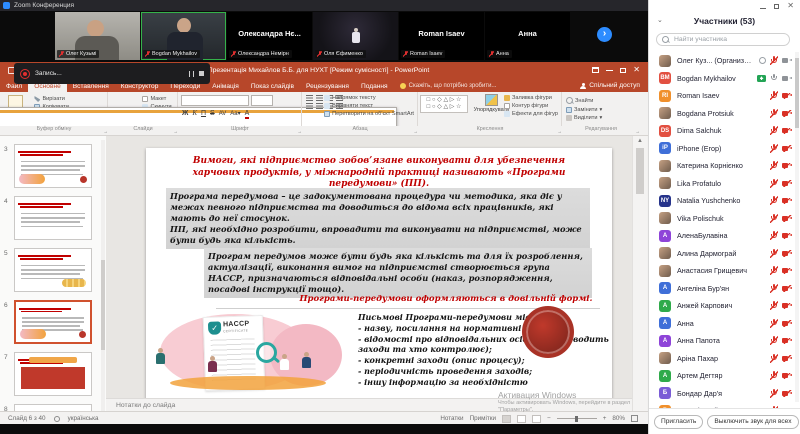  What do you see at coordinates (724, 114) in the screenshot?
I see `participant-row: Bogdana Protsiuk` at bounding box center [724, 114].